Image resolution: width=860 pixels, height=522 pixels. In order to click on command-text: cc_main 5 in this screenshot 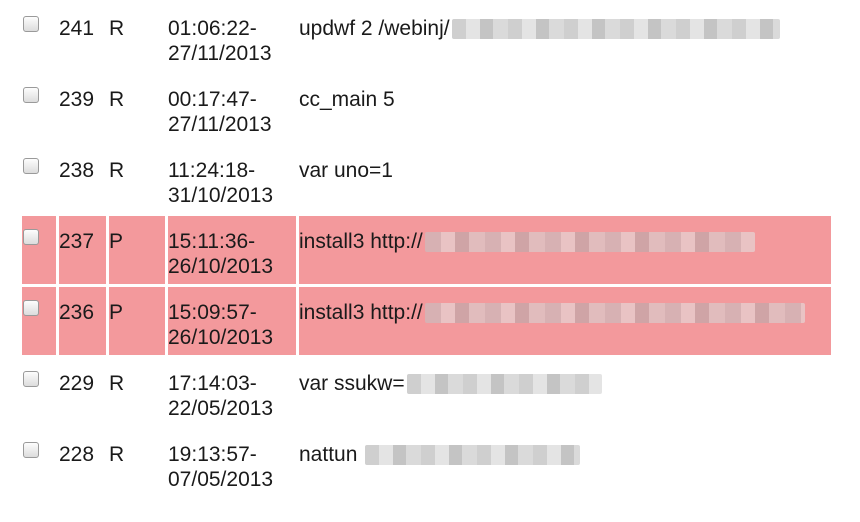, I will do `click(347, 99)`.